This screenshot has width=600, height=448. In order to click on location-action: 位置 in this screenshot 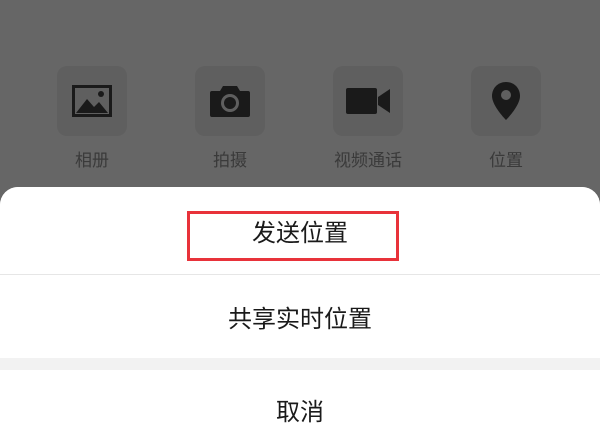, I will do `click(506, 119)`.